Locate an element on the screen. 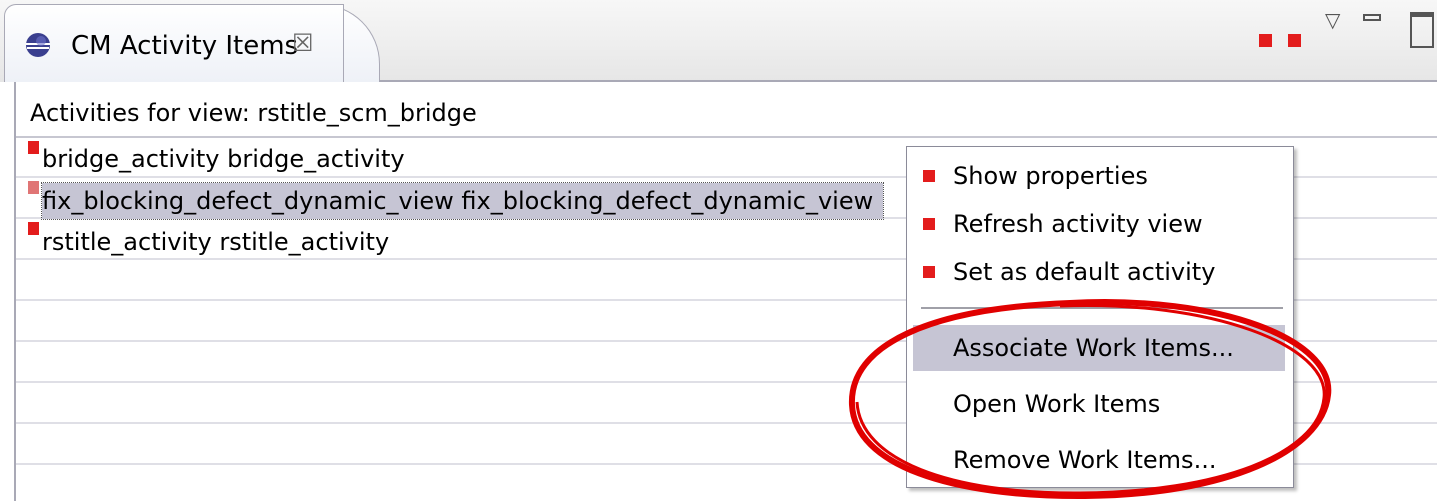 The height and width of the screenshot is (501, 1437). maximize-icon is located at coordinates (1422, 30).